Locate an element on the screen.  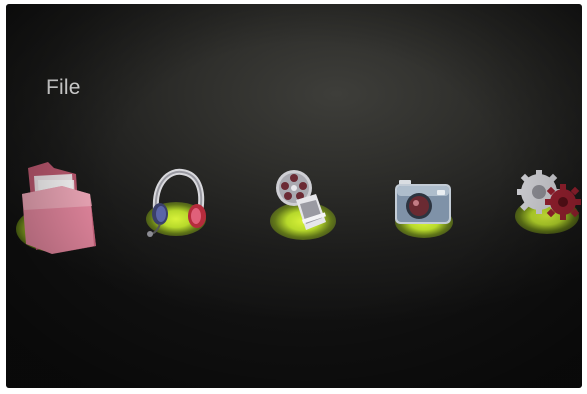
menu-item-photo is located at coordinates (424, 205).